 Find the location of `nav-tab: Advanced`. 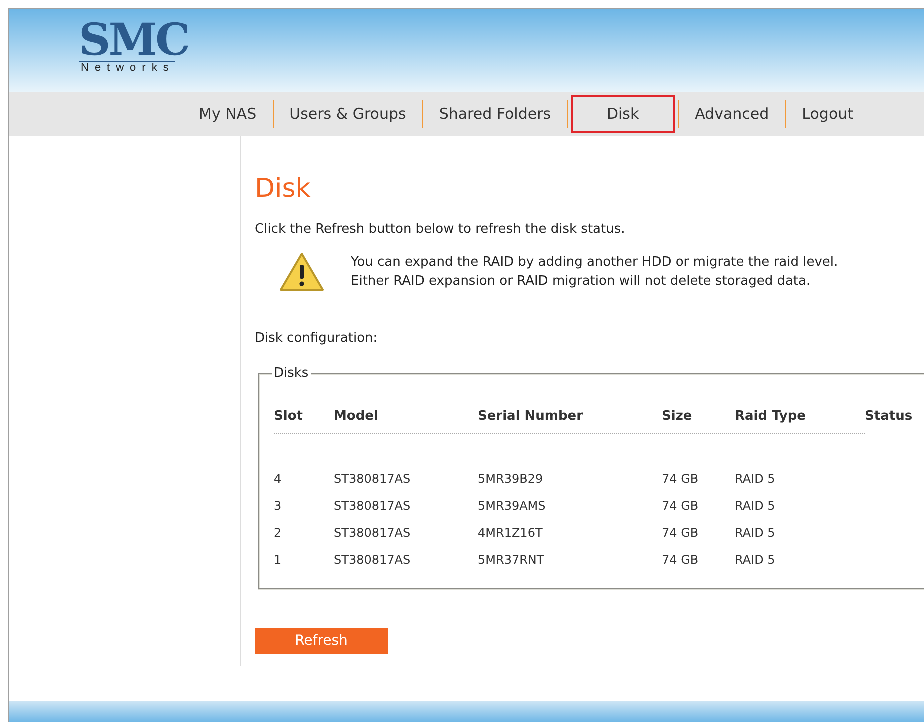

nav-tab: Advanced is located at coordinates (732, 114).